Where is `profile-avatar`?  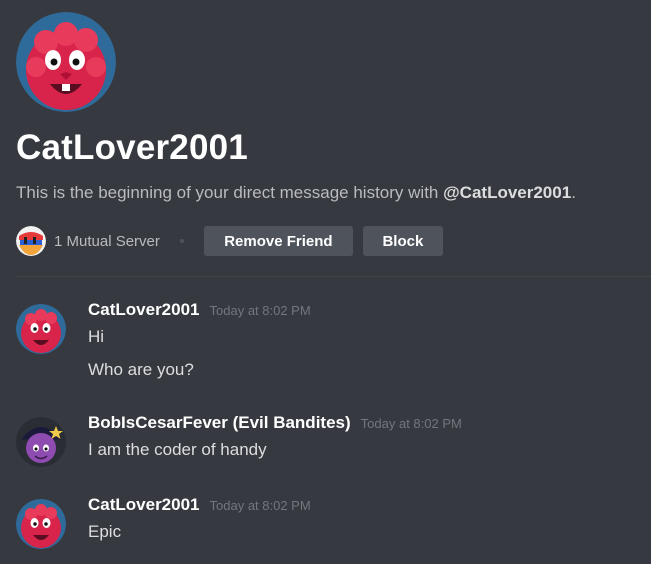 profile-avatar is located at coordinates (66, 62).